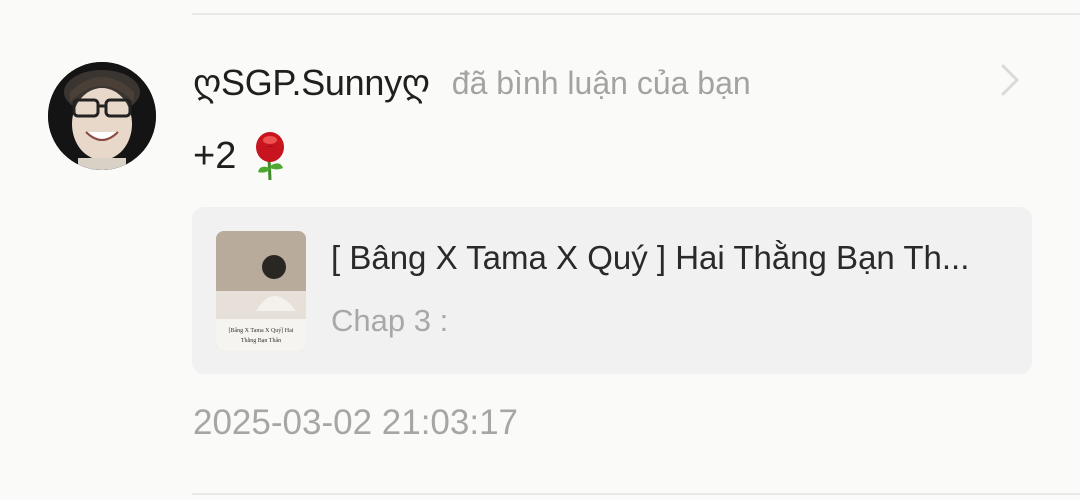  I want to click on bottom-divider, so click(636, 494).